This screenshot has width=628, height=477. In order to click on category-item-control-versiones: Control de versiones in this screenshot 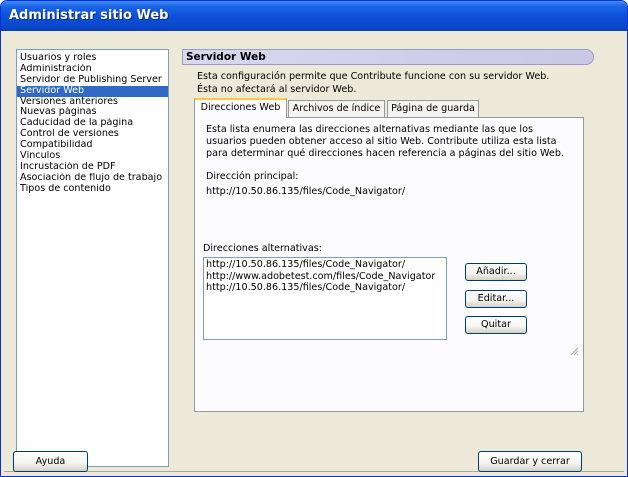, I will do `click(92, 134)`.